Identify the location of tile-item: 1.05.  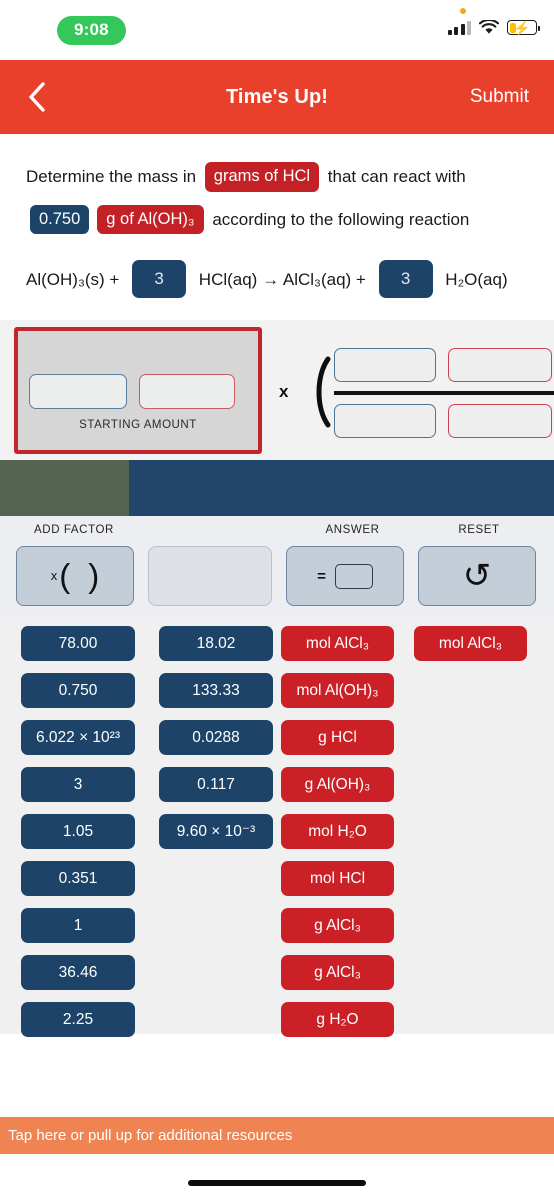
(78, 831).